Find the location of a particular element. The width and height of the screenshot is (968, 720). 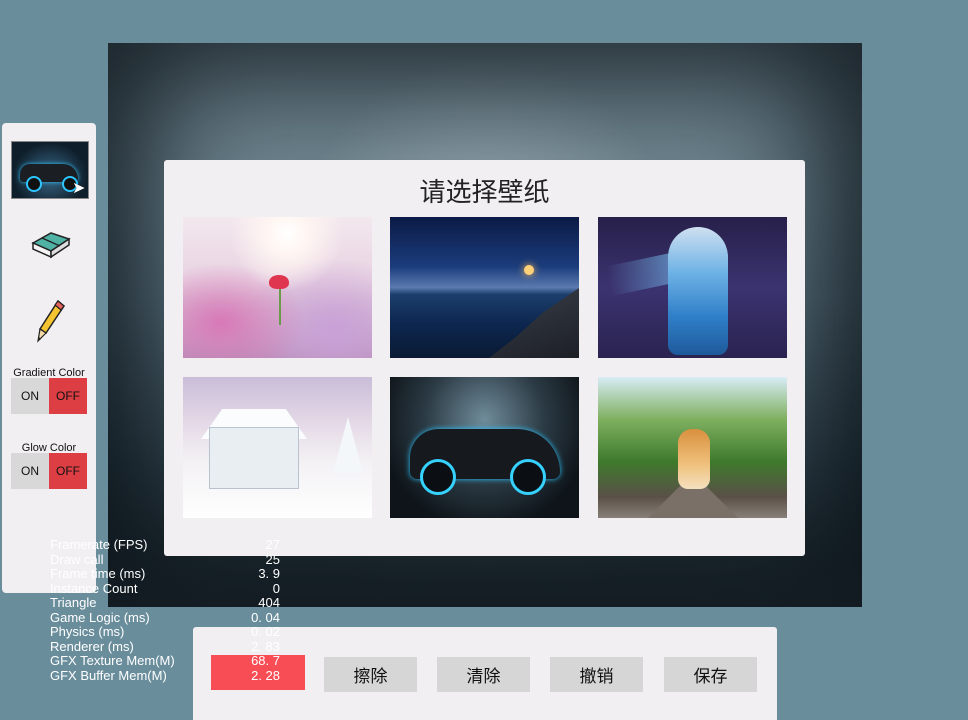

stat-label: GFX Texture Mem(M) is located at coordinates (112, 660).